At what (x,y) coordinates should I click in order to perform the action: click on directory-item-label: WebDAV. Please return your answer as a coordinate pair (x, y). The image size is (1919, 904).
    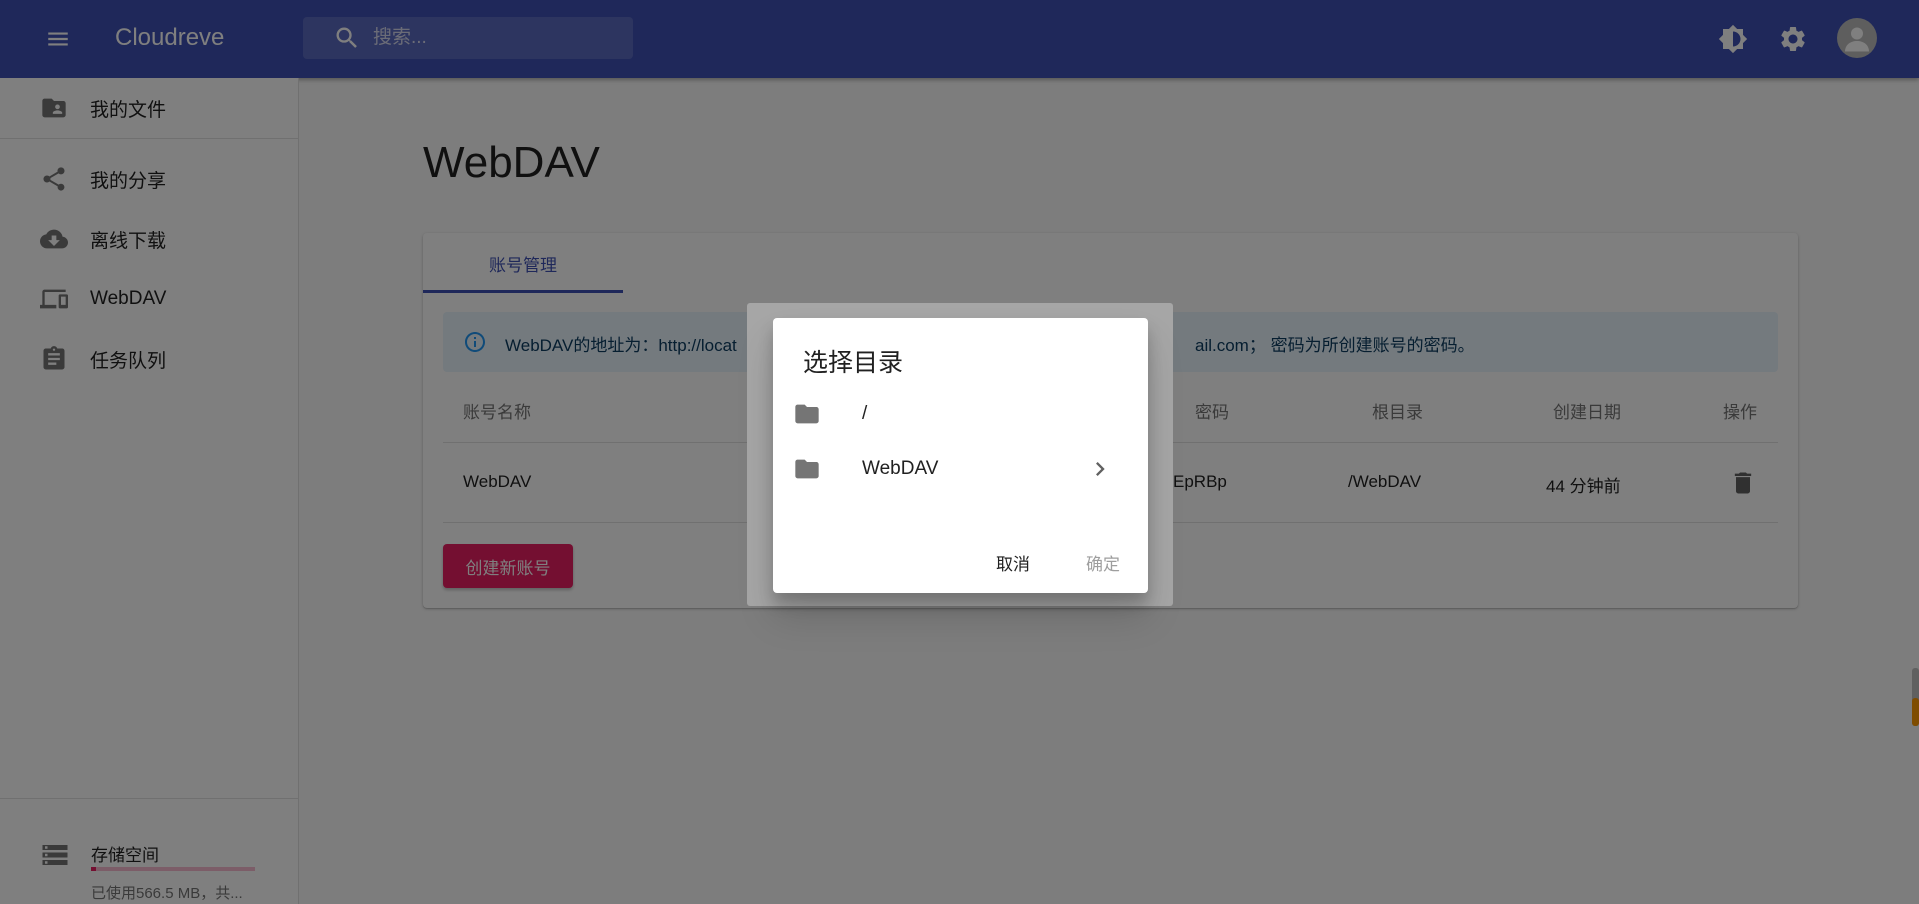
    Looking at the image, I should click on (900, 468).